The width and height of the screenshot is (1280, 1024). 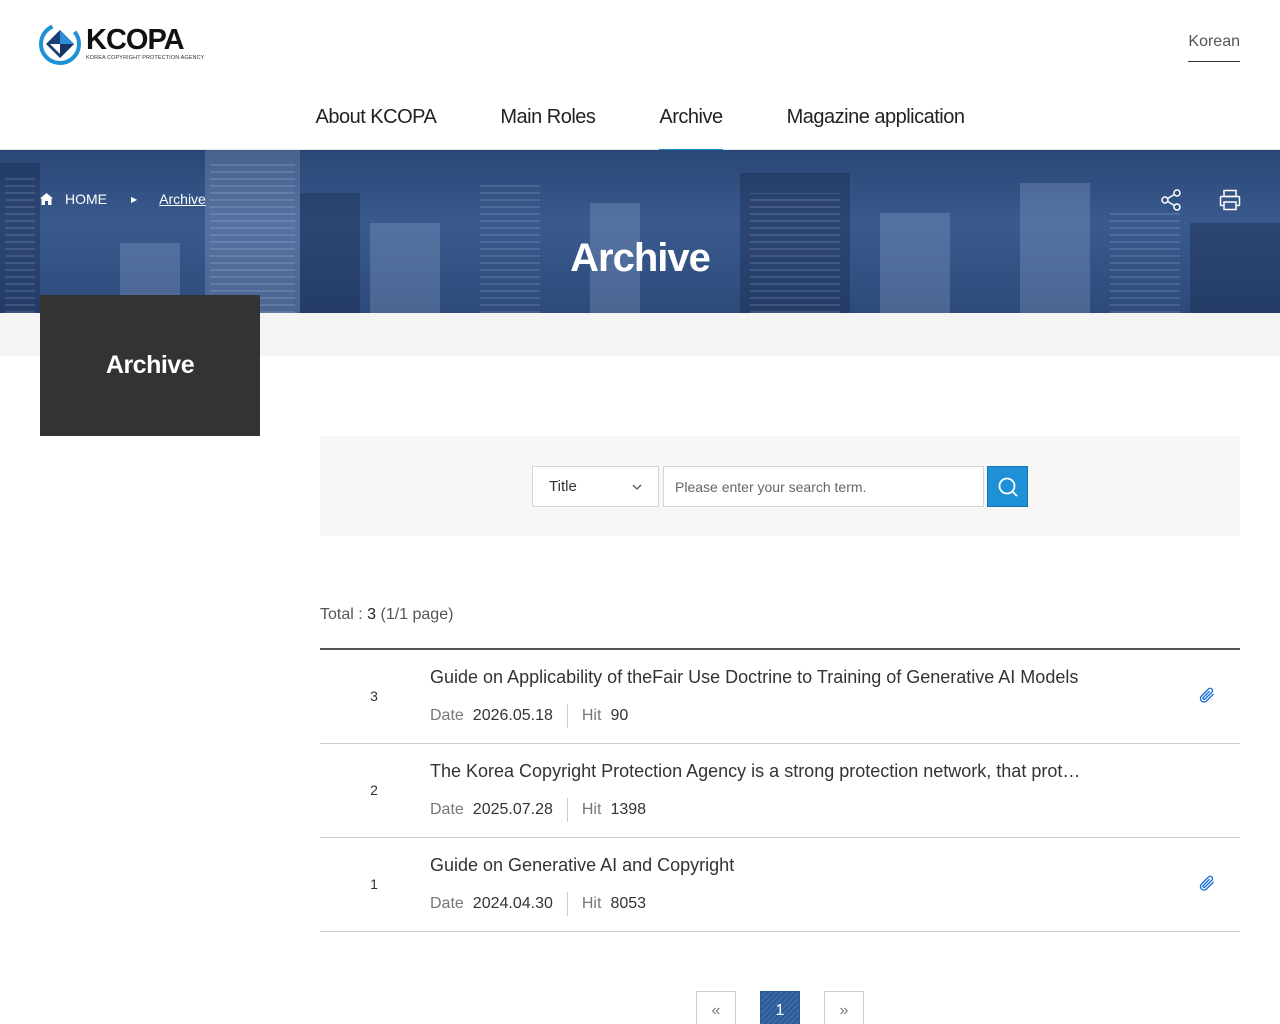 I want to click on total-count: Total : 3 (1/1 page), so click(x=386, y=615).